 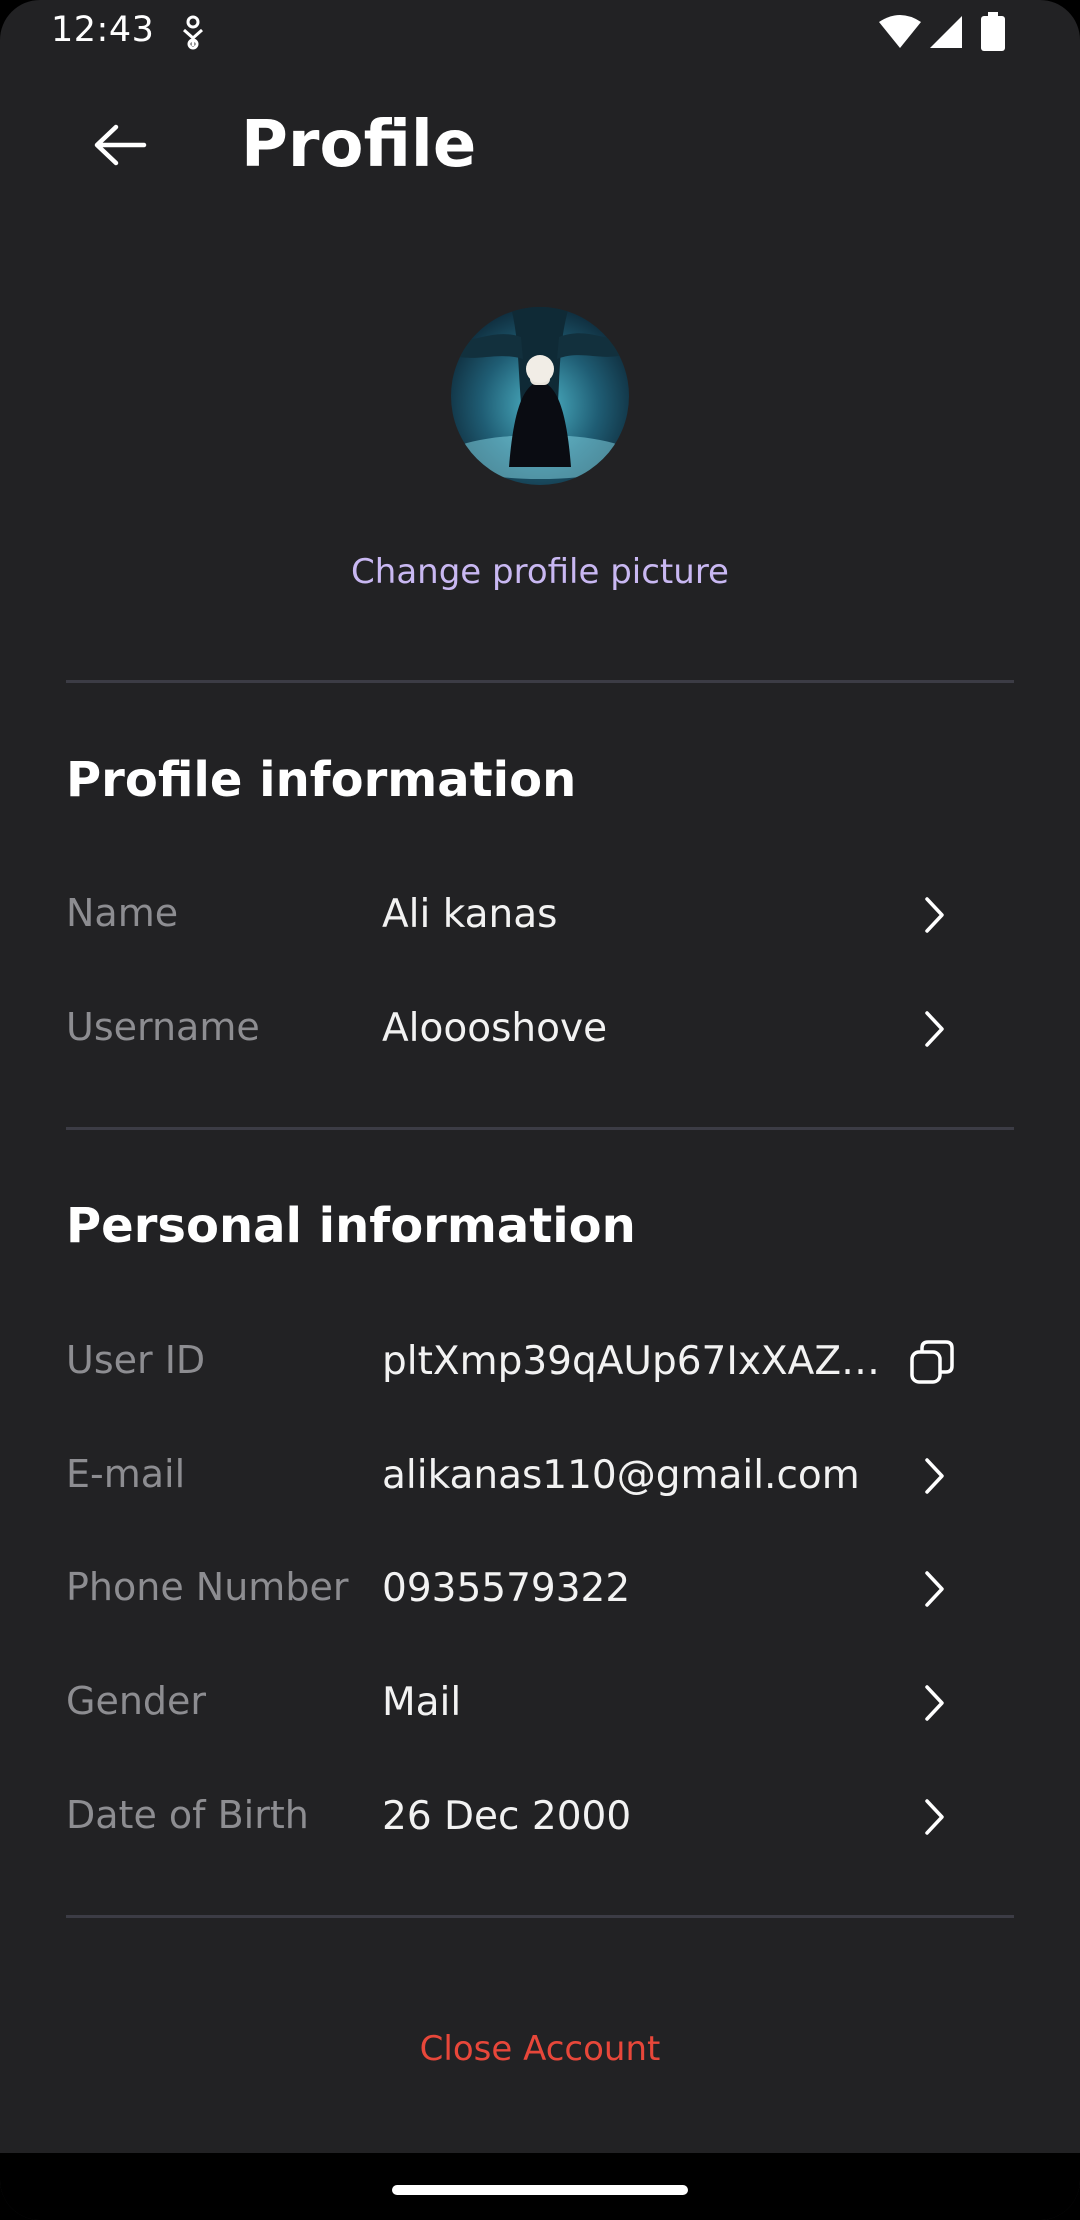 I want to click on personal-row-email: E-mail alikanas110@gmail.com, so click(x=540, y=1475).